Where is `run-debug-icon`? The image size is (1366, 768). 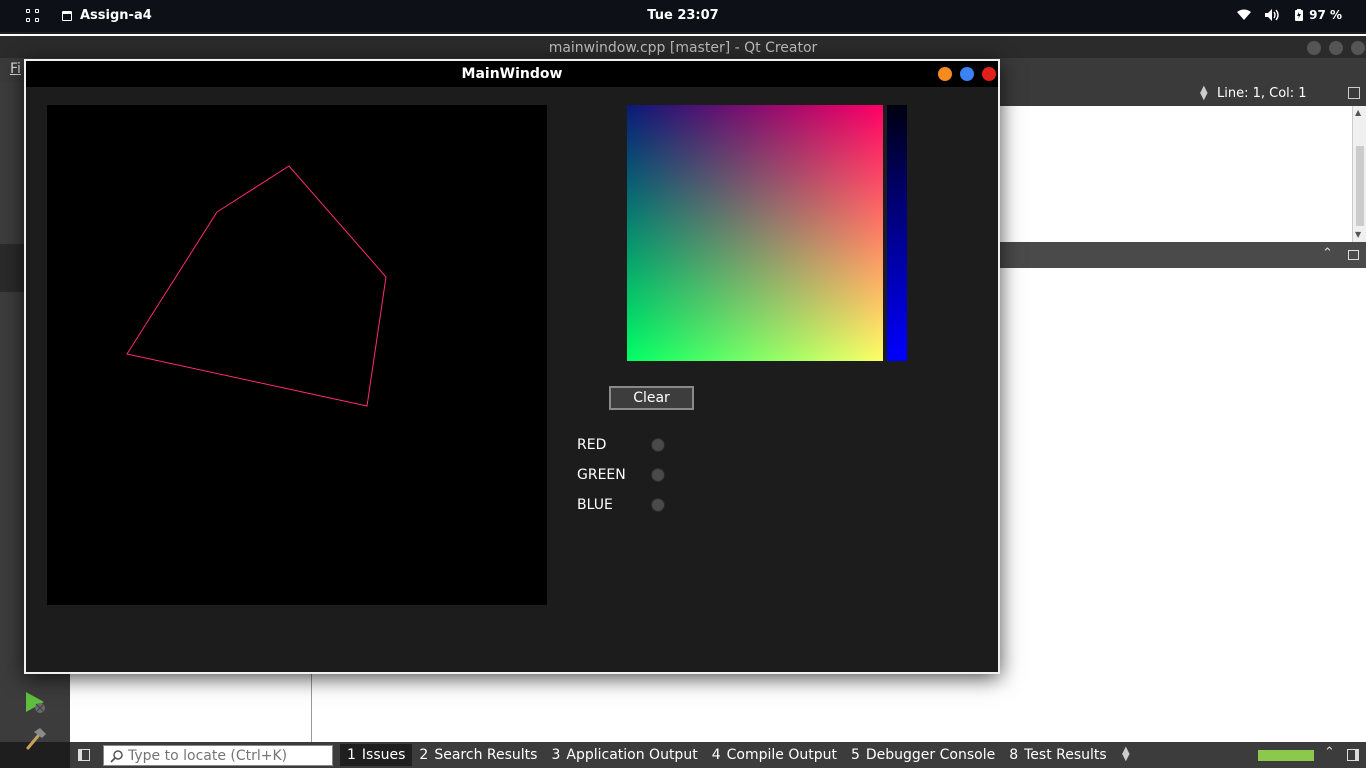
run-debug-icon is located at coordinates (36, 703).